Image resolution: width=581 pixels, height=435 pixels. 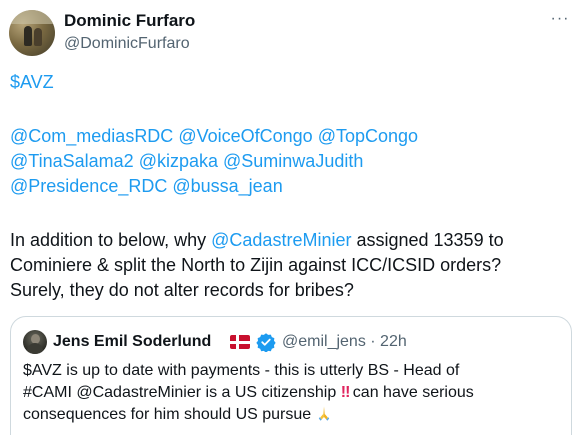 What do you see at coordinates (35, 342) in the screenshot?
I see `quote-author-avatar` at bounding box center [35, 342].